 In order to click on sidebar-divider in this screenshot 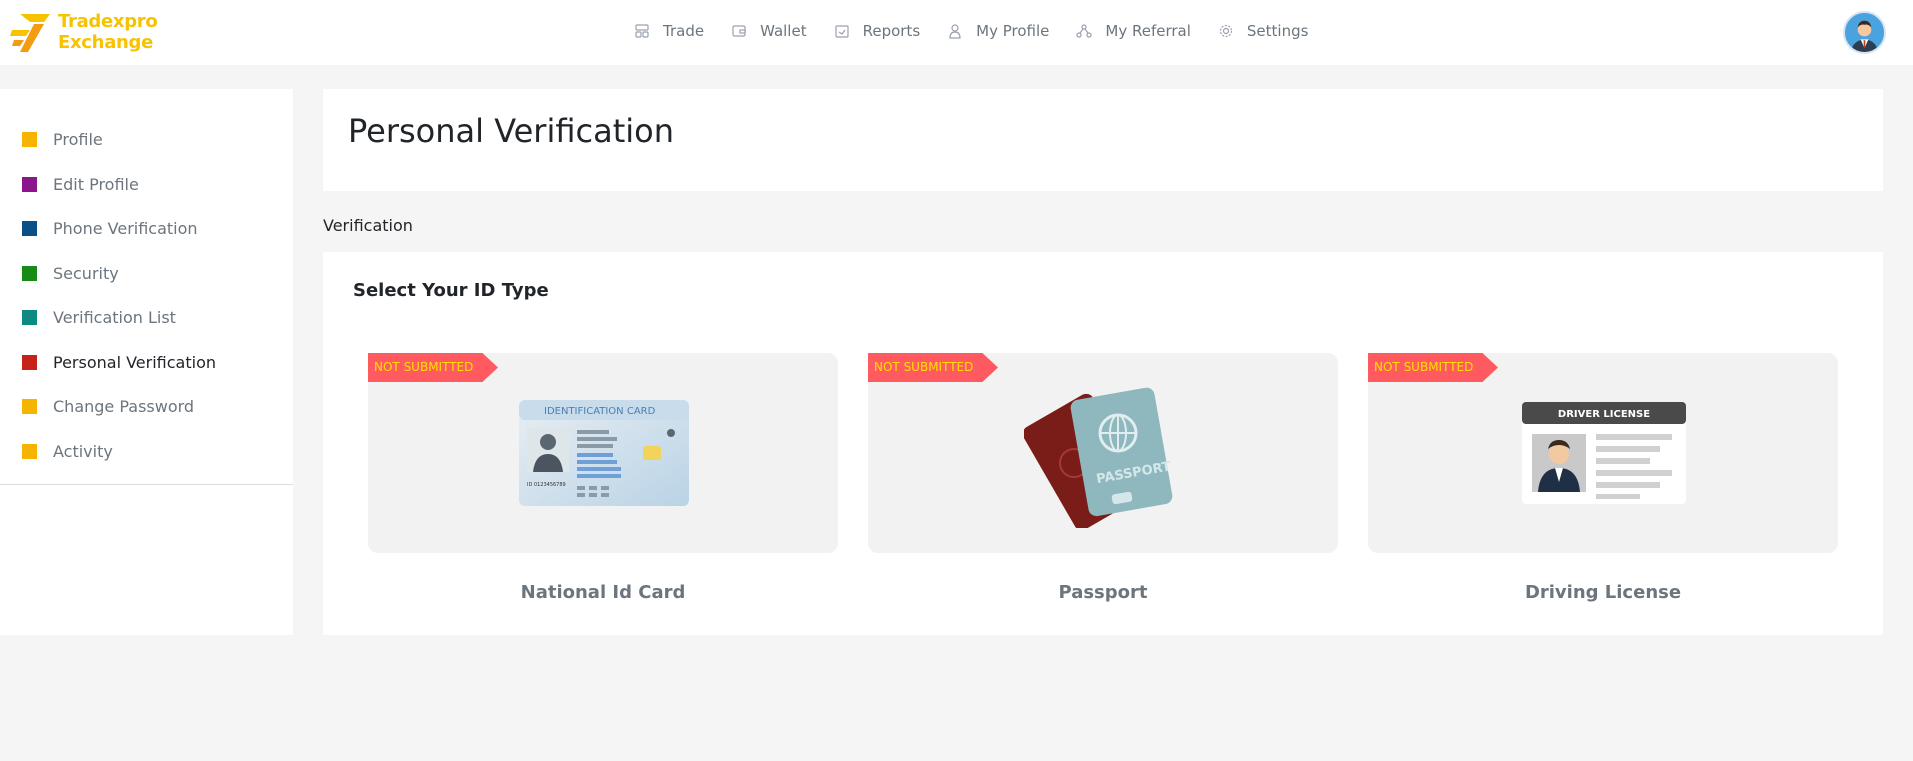, I will do `click(146, 484)`.